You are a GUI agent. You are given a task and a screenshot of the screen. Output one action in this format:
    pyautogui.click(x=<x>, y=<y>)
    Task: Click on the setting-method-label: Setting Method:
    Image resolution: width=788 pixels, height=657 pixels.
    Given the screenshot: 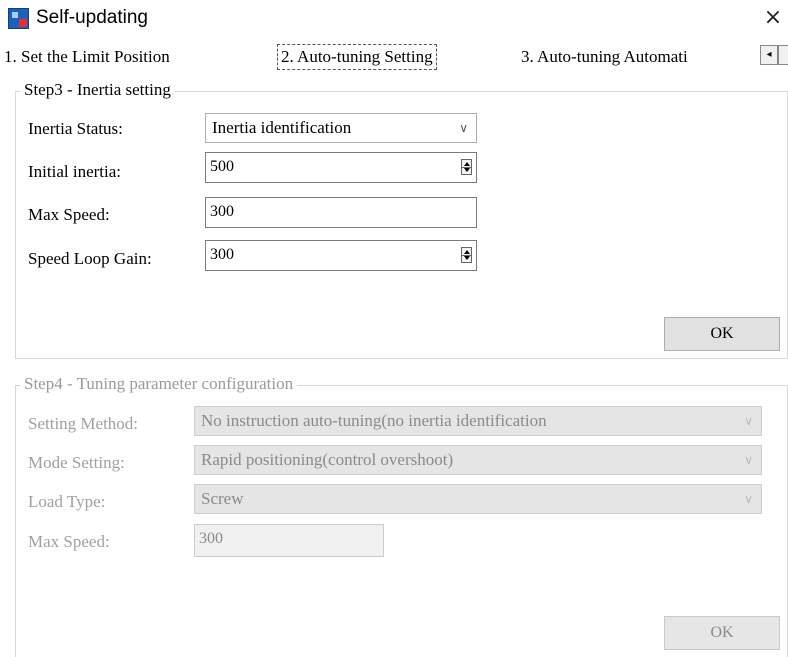 What is the action you would take?
    pyautogui.click(x=83, y=423)
    